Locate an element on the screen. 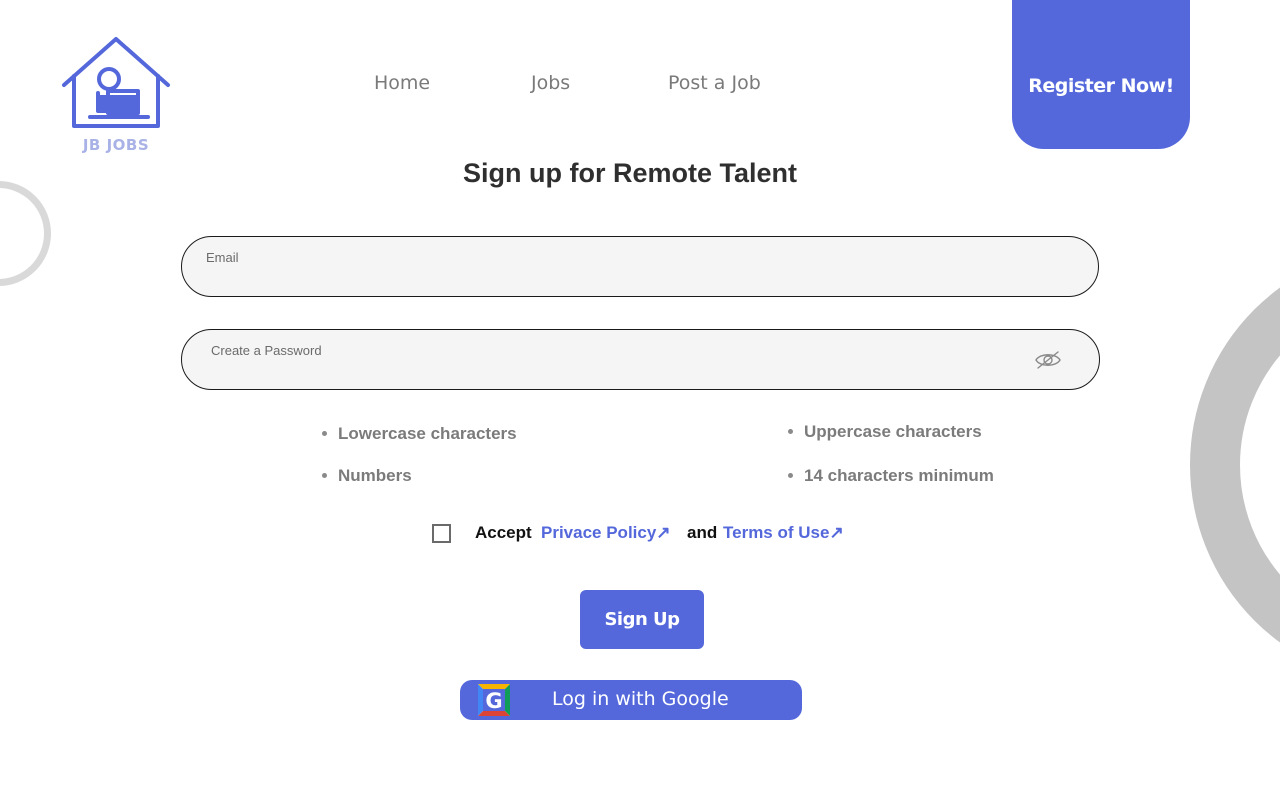 This screenshot has width=1280, height=800. sign-up-button: Sign Up is located at coordinates (642, 619).